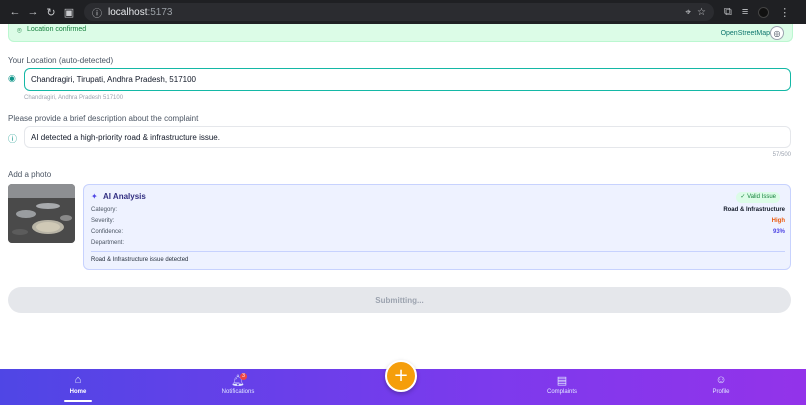 The height and width of the screenshot is (405, 806). I want to click on locate-me-button: ◎, so click(777, 33).